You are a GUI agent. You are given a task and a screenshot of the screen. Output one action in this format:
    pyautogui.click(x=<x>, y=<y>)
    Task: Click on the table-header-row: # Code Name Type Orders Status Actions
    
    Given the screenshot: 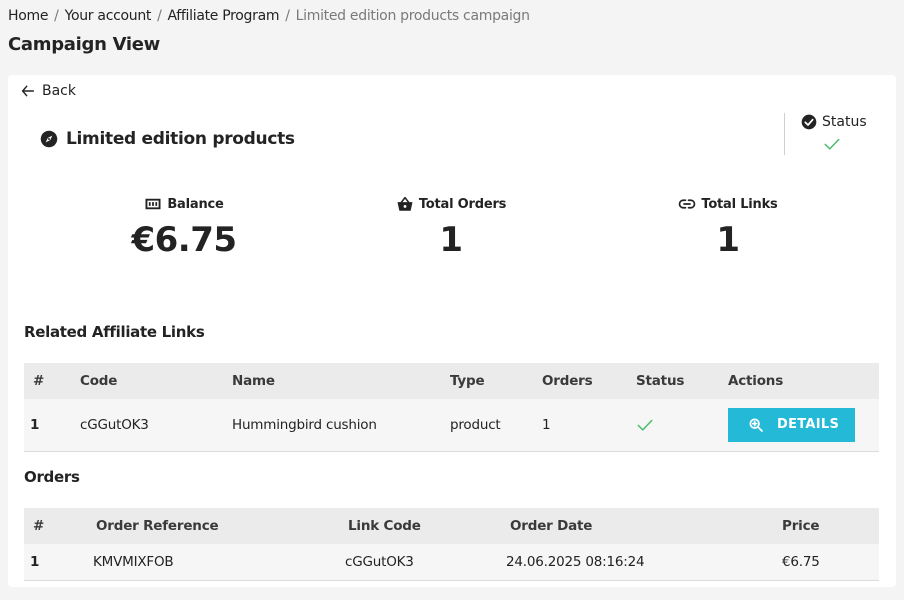 What is the action you would take?
    pyautogui.click(x=451, y=381)
    